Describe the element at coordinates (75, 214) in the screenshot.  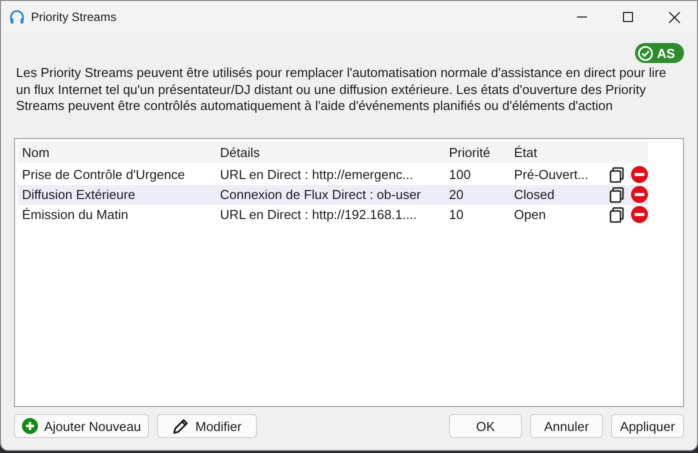
I see `name-cell-text: Émission du Matin` at that location.